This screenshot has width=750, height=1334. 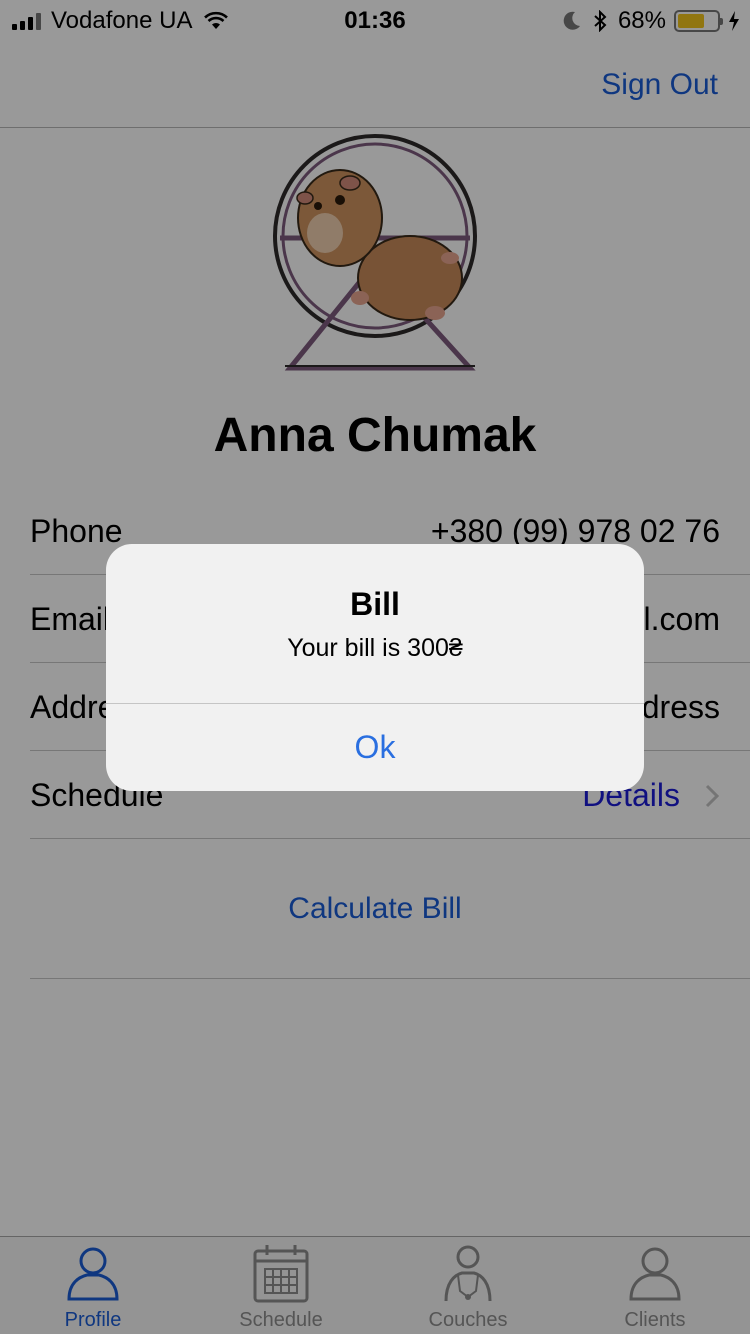 I want to click on alert-title: Bill, so click(x=375, y=604).